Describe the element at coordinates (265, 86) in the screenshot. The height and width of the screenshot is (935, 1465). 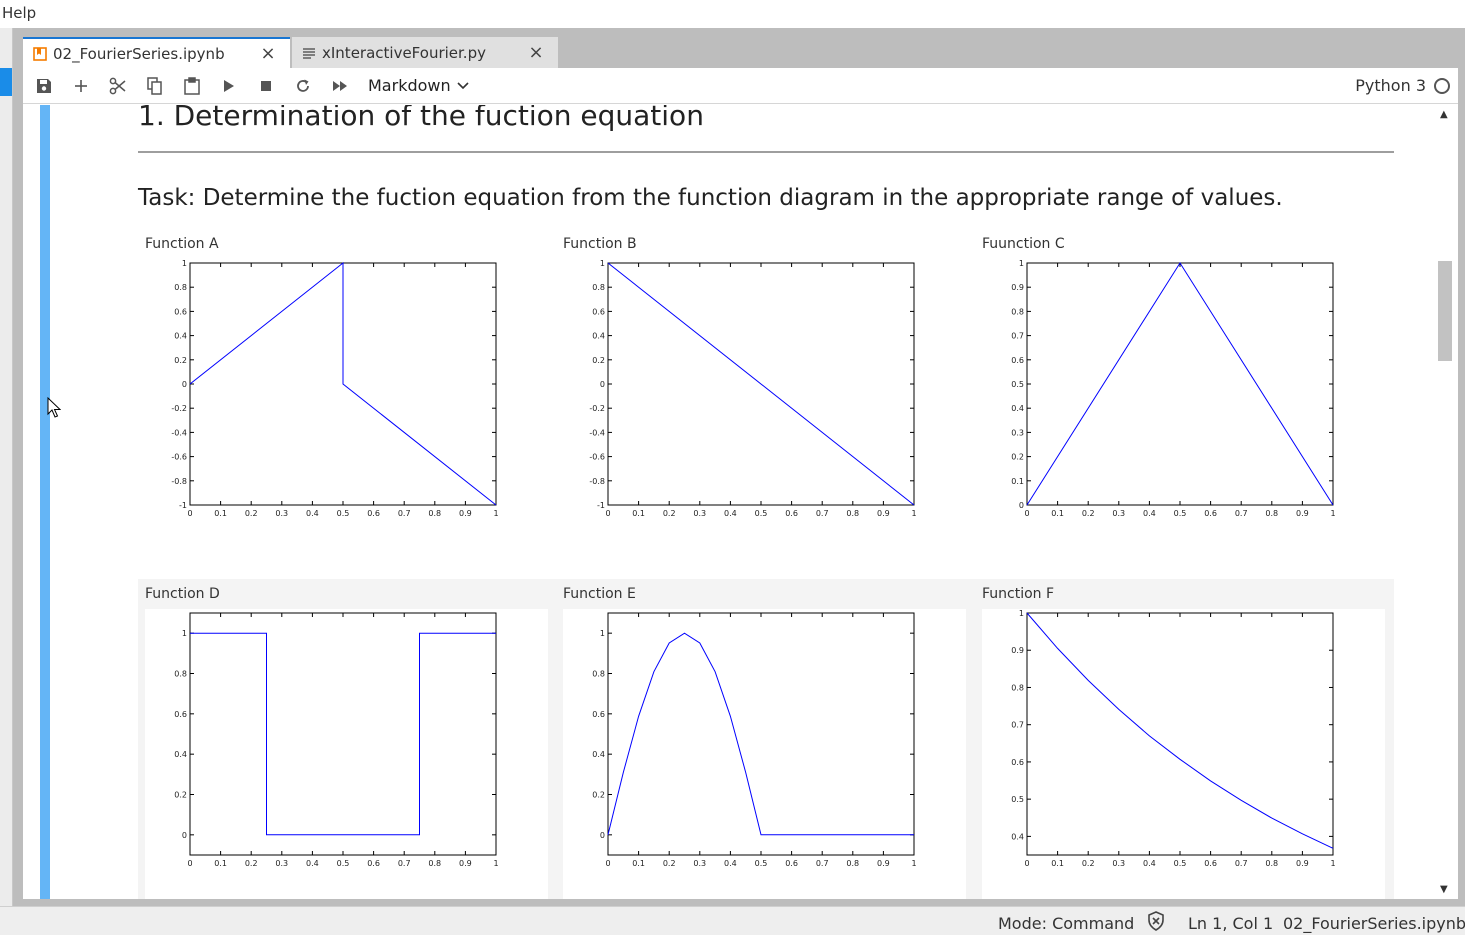
I see `stop-icon` at that location.